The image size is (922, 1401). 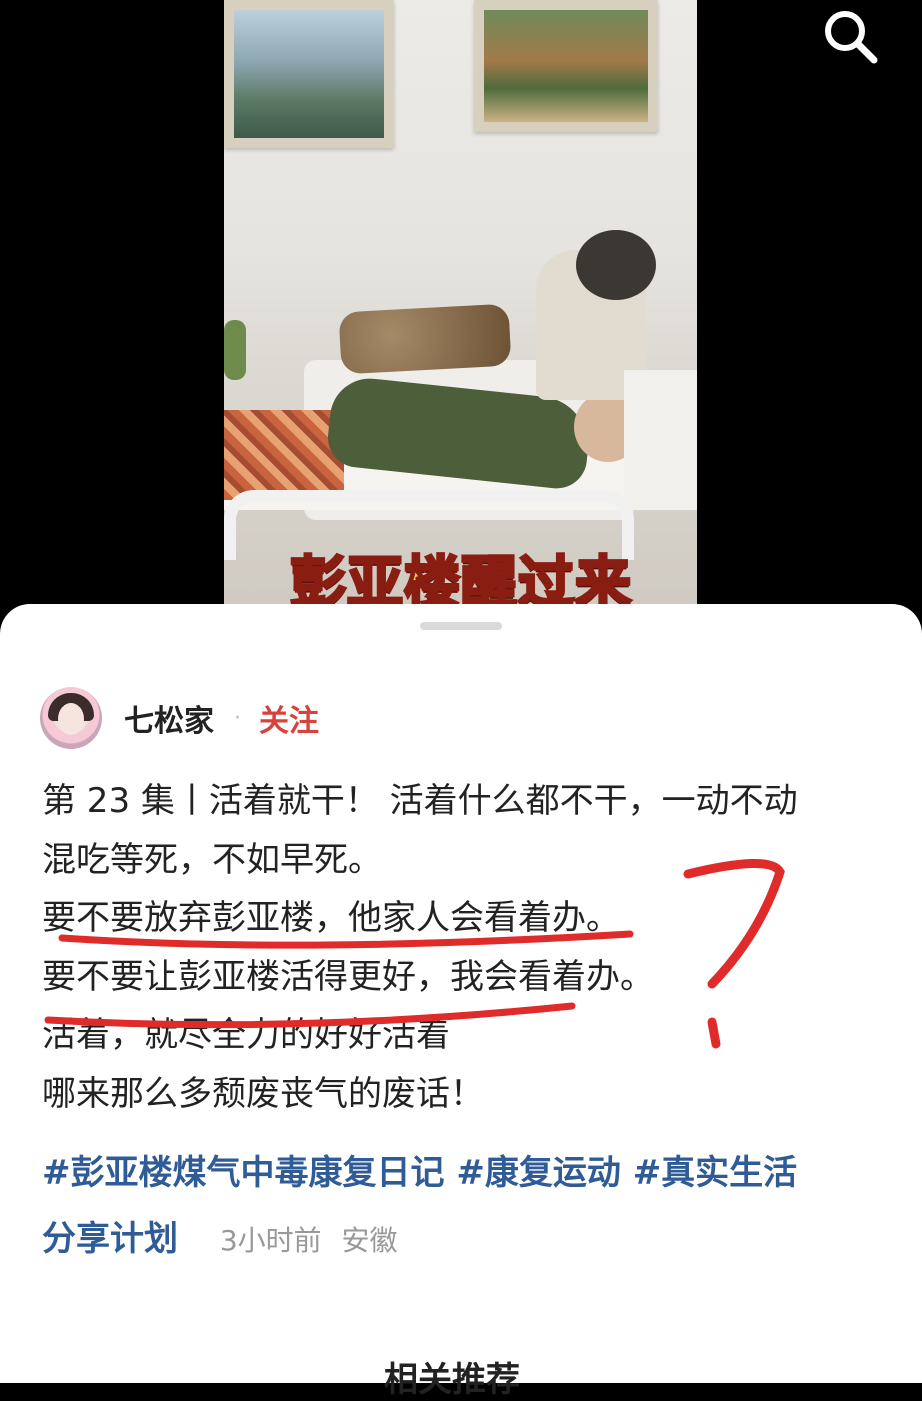 I want to click on wall-painting-right, so click(x=566, y=66).